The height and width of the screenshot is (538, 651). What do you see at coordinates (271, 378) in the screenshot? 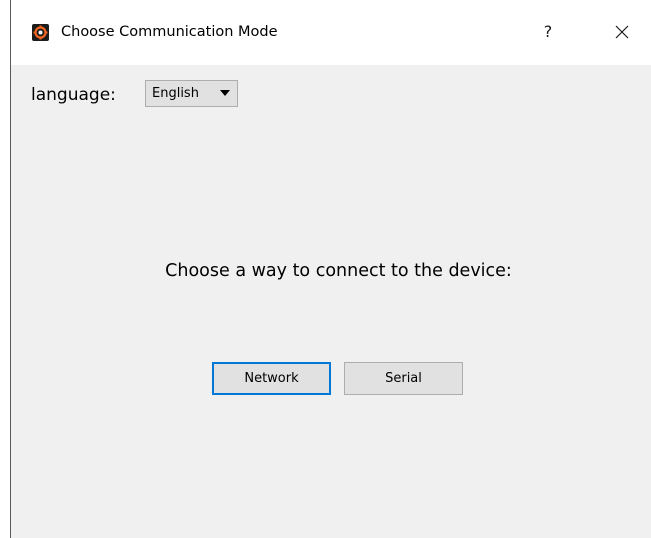
I see `network-button: Network` at bounding box center [271, 378].